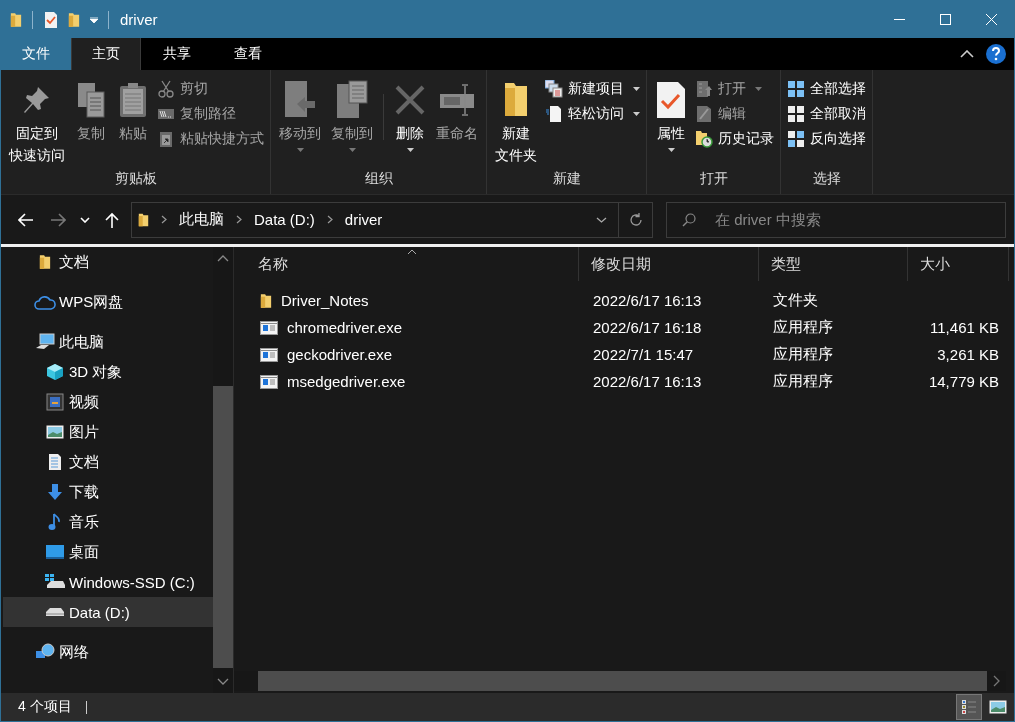  Describe the element at coordinates (325, 300) in the screenshot. I see `file-name: Driver_Notes` at that location.